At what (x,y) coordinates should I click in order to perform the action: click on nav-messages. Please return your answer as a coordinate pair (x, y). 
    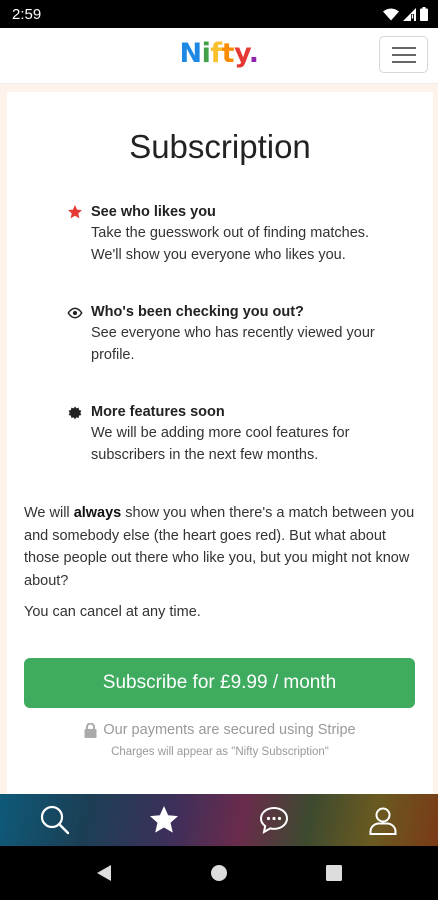
    Looking at the image, I should click on (274, 820).